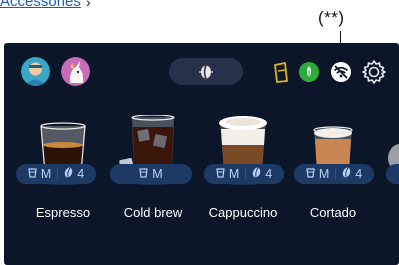 This screenshot has height=265, width=399. Describe the element at coordinates (333, 212) in the screenshot. I see `beverage-name: Cortado` at that location.